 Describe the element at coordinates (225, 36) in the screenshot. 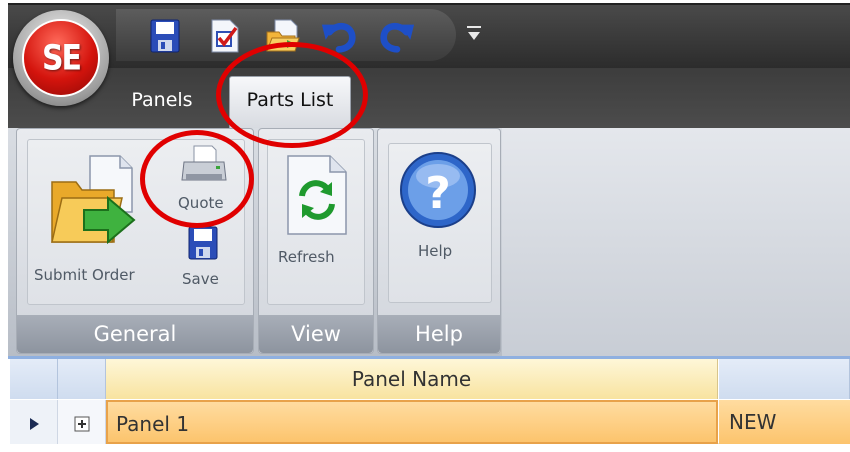

I see `checklist-icon` at that location.